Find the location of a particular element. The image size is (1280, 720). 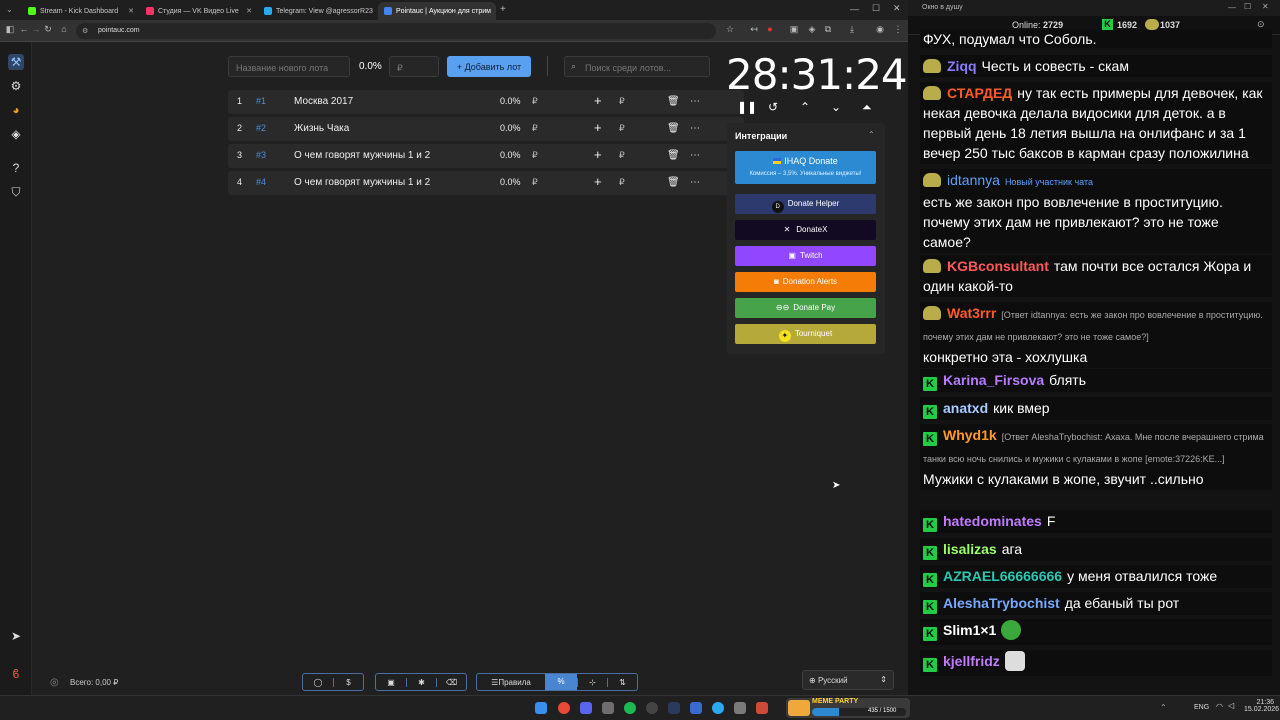

wheel-pie-icon: ◕ is located at coordinates (16, 110).